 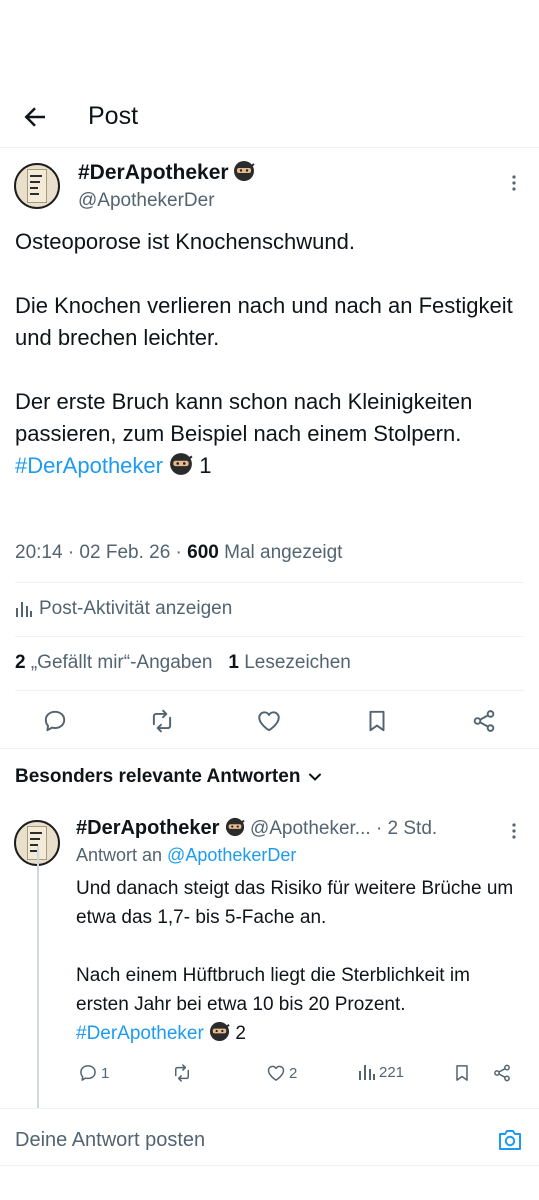 What do you see at coordinates (392, 1072) in the screenshot?
I see `view-count: 221` at bounding box center [392, 1072].